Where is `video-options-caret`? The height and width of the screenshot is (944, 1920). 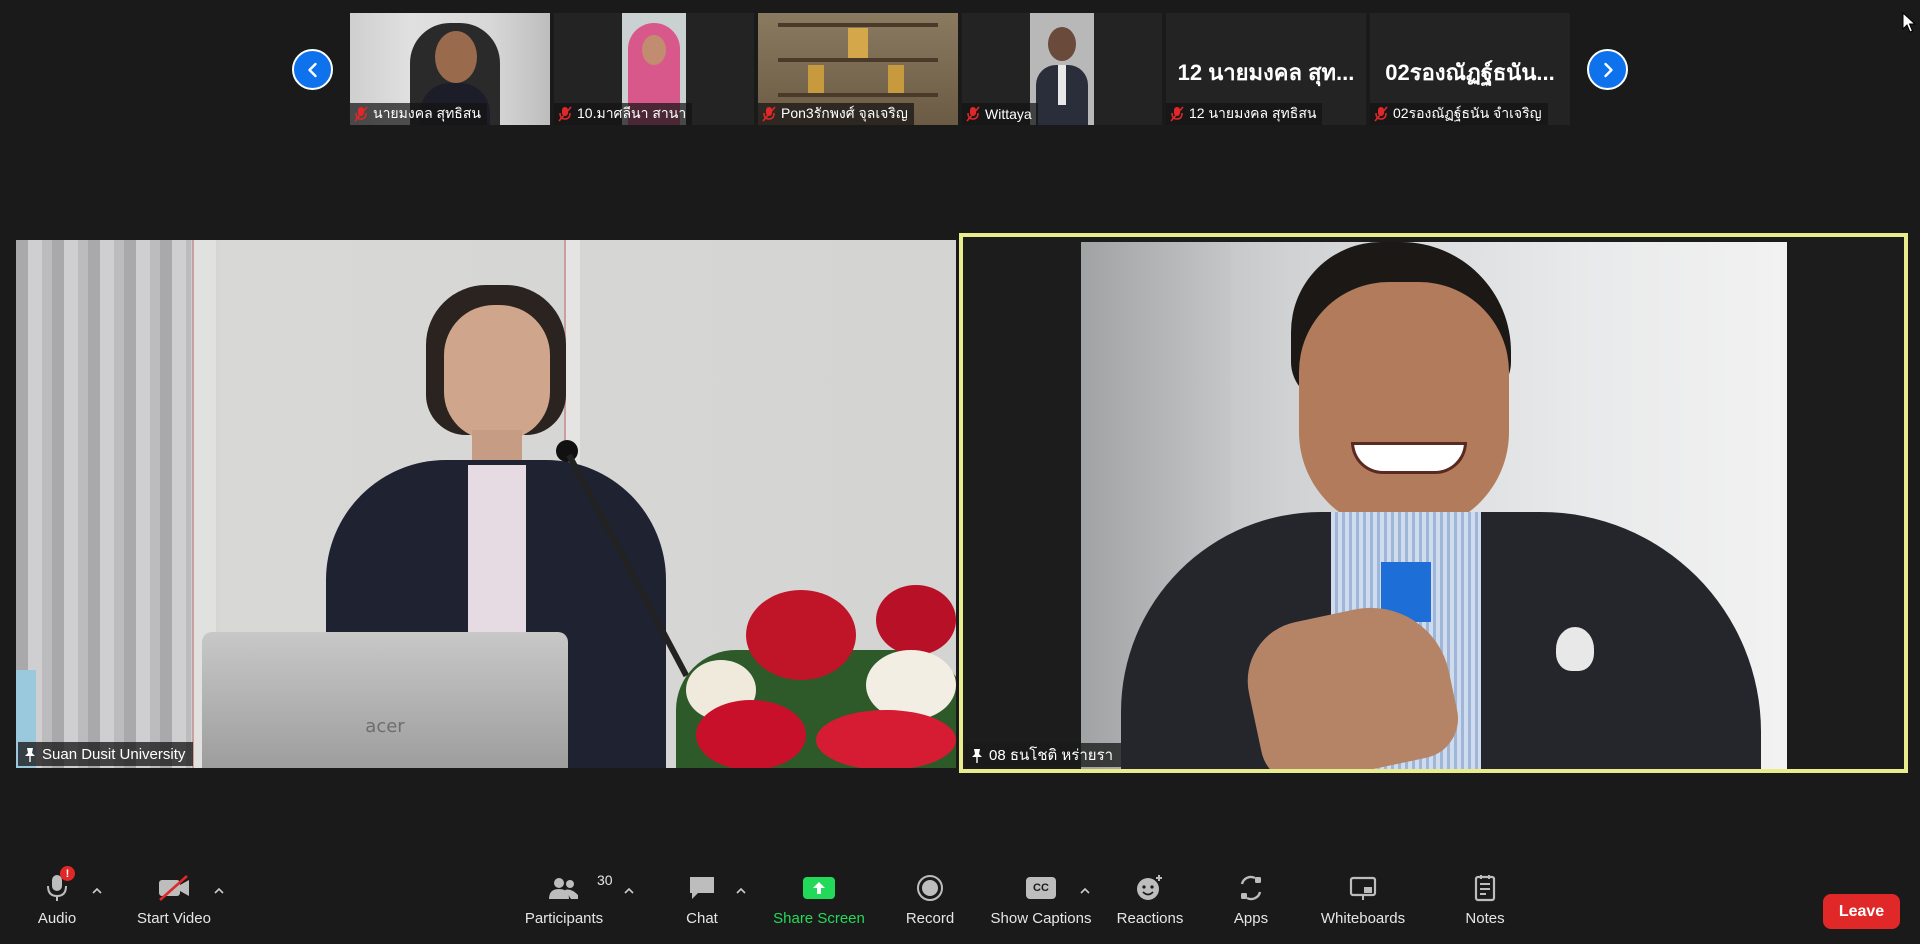 video-options-caret is located at coordinates (219, 891).